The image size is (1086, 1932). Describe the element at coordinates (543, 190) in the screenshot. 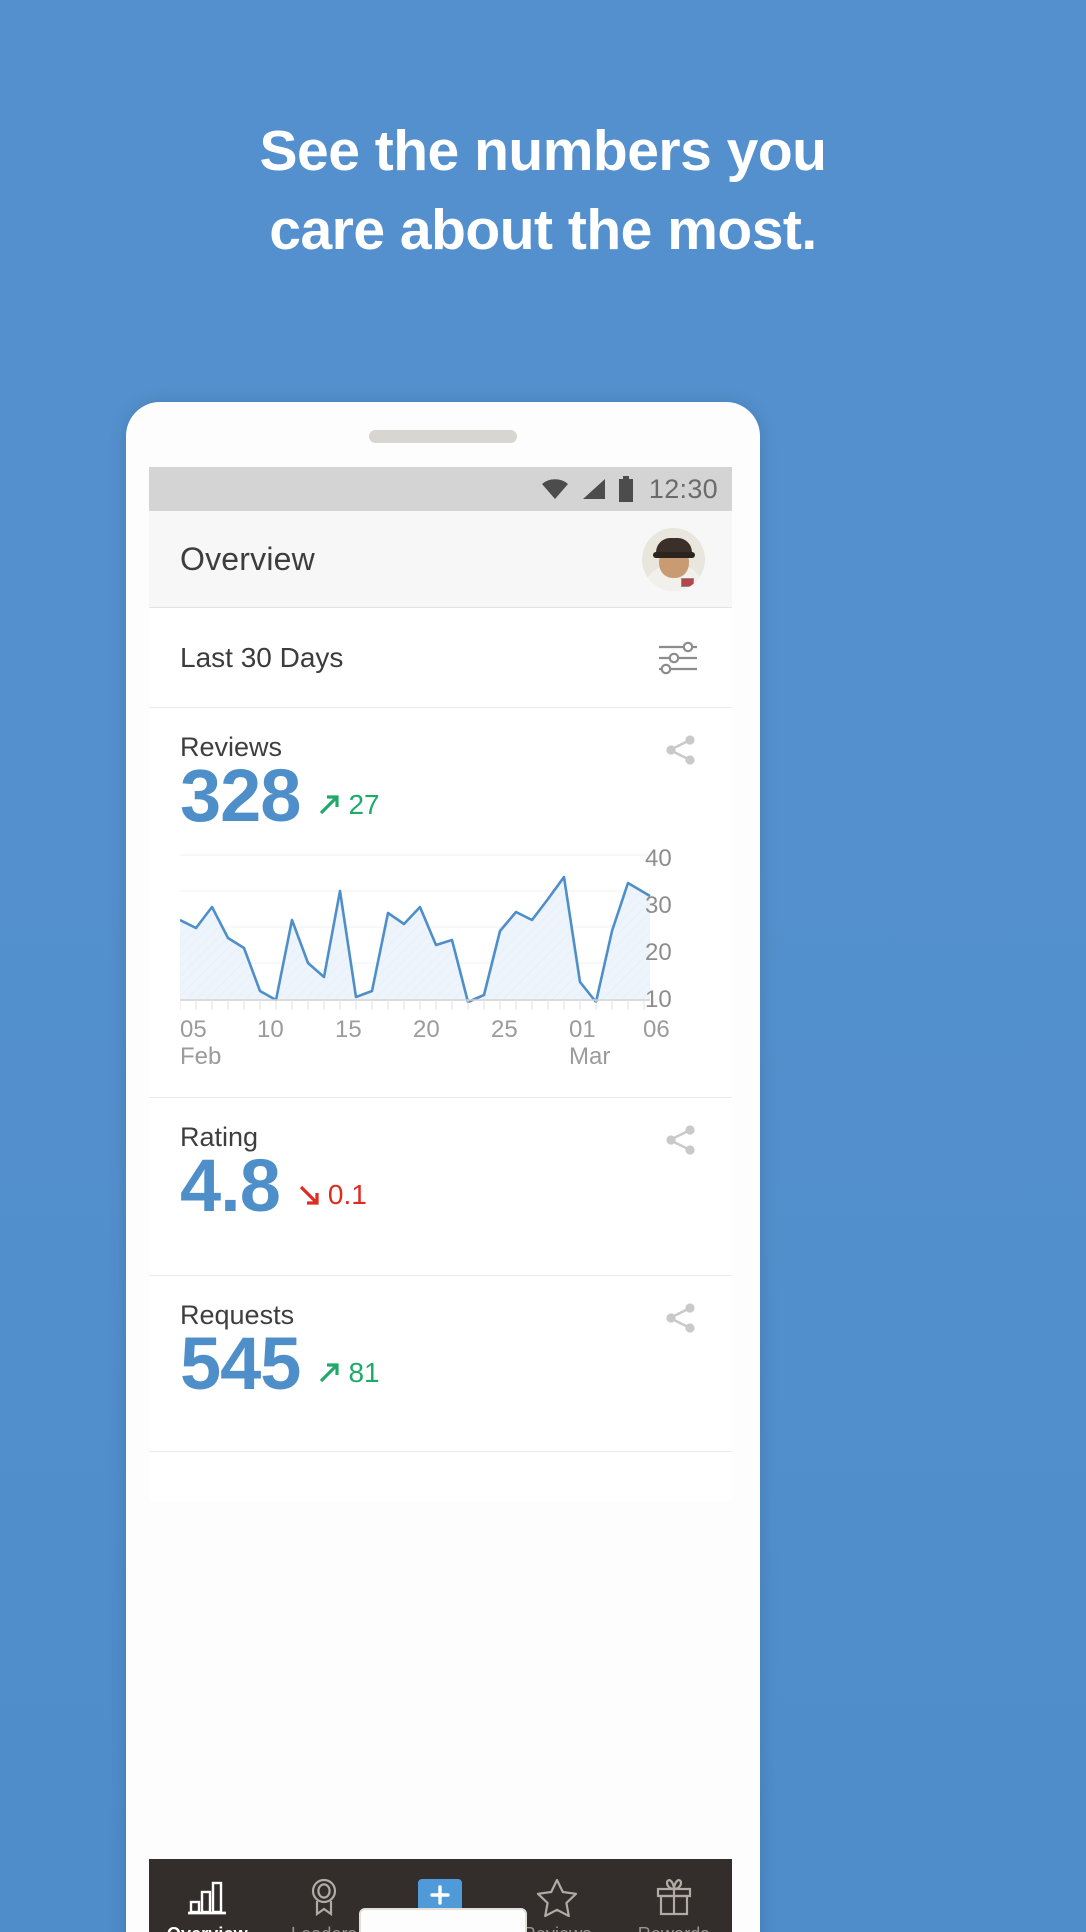

I see `promo-headline: See the numbers you care about the most.` at that location.